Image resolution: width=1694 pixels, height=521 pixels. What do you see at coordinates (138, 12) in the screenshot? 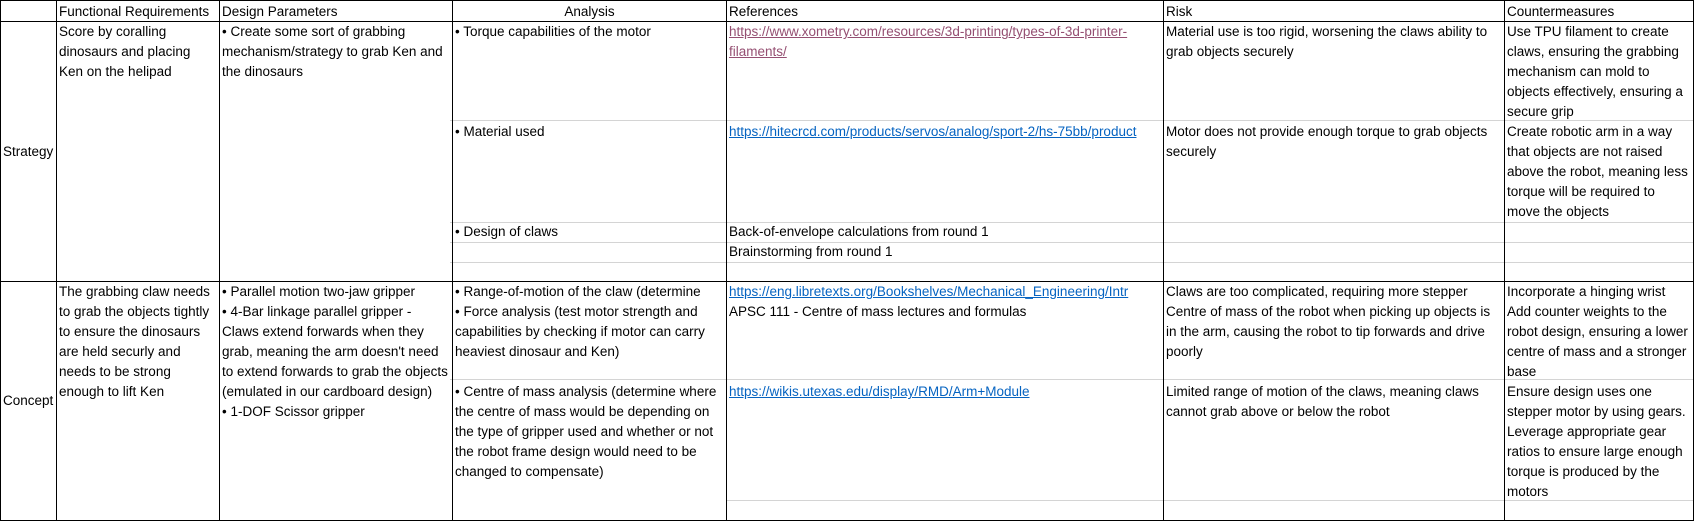
I see `header-functional-requirements: Functional Requirements` at bounding box center [138, 12].